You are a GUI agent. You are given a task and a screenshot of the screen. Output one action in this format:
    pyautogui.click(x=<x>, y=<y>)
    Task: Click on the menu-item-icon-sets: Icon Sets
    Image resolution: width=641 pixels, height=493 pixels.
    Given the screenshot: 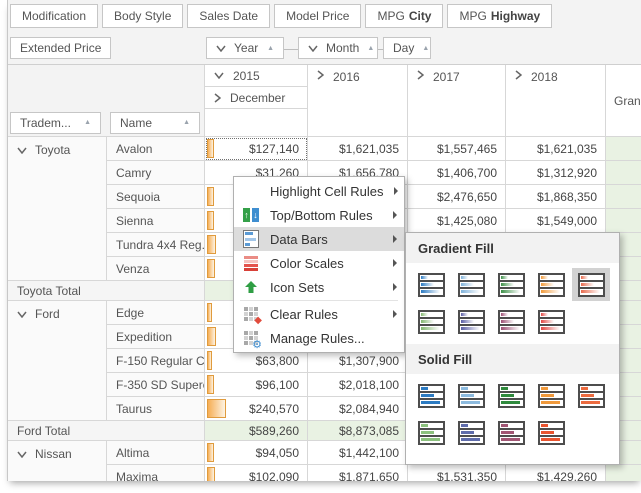 What is the action you would take?
    pyautogui.click(x=319, y=287)
    